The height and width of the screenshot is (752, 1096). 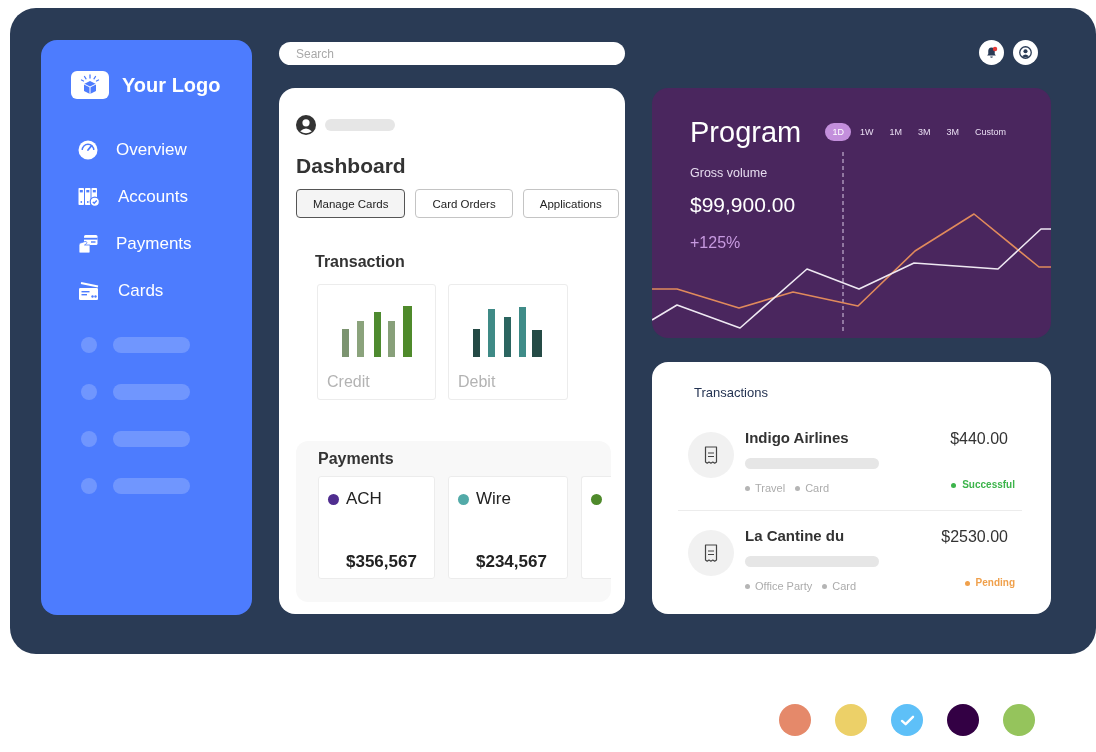 What do you see at coordinates (784, 586) in the screenshot?
I see `tag-label: Office Party` at bounding box center [784, 586].